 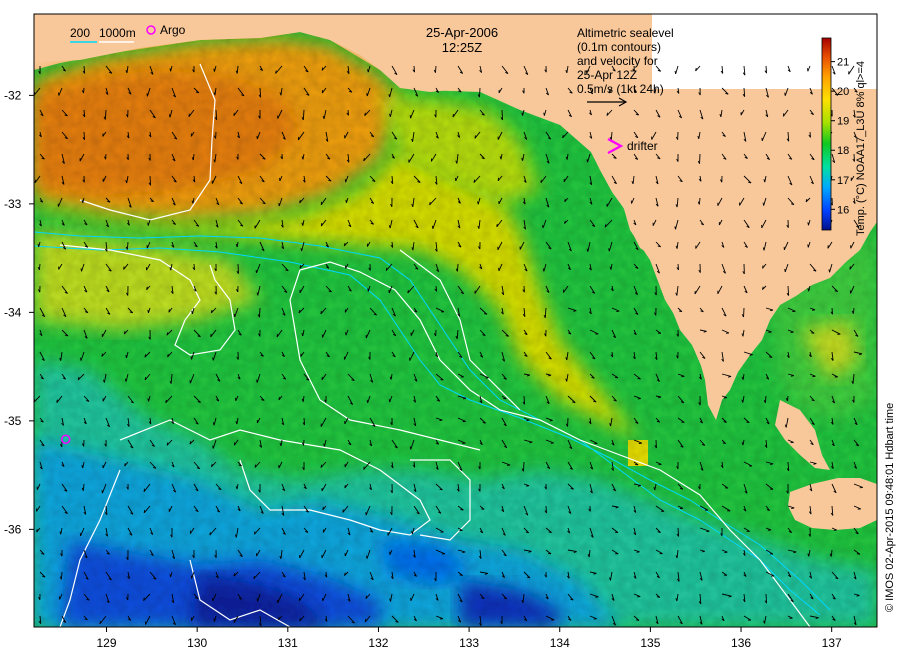 What do you see at coordinates (620, 89) in the screenshot?
I see `info-line-5: 0.5m/s (1kt 24h)` at bounding box center [620, 89].